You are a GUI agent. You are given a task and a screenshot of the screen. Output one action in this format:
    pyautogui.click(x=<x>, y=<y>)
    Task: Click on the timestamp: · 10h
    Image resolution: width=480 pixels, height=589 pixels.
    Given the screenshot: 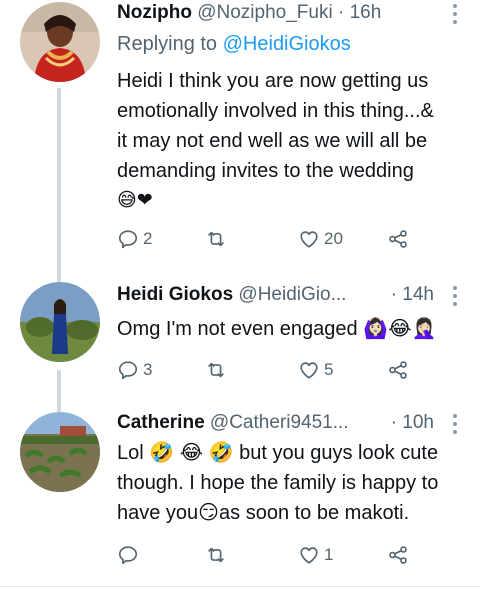 What is the action you would take?
    pyautogui.click(x=412, y=423)
    